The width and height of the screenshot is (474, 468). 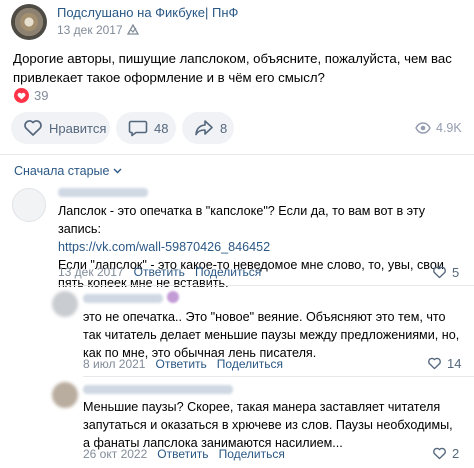 I want to click on comments-sort-dropdown: Сначала старые, so click(x=68, y=171).